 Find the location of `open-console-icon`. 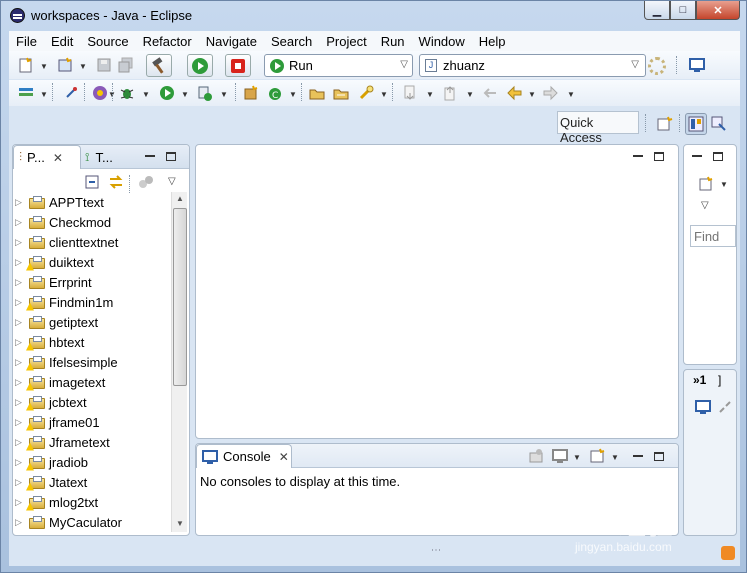

open-console-icon is located at coordinates (598, 456).